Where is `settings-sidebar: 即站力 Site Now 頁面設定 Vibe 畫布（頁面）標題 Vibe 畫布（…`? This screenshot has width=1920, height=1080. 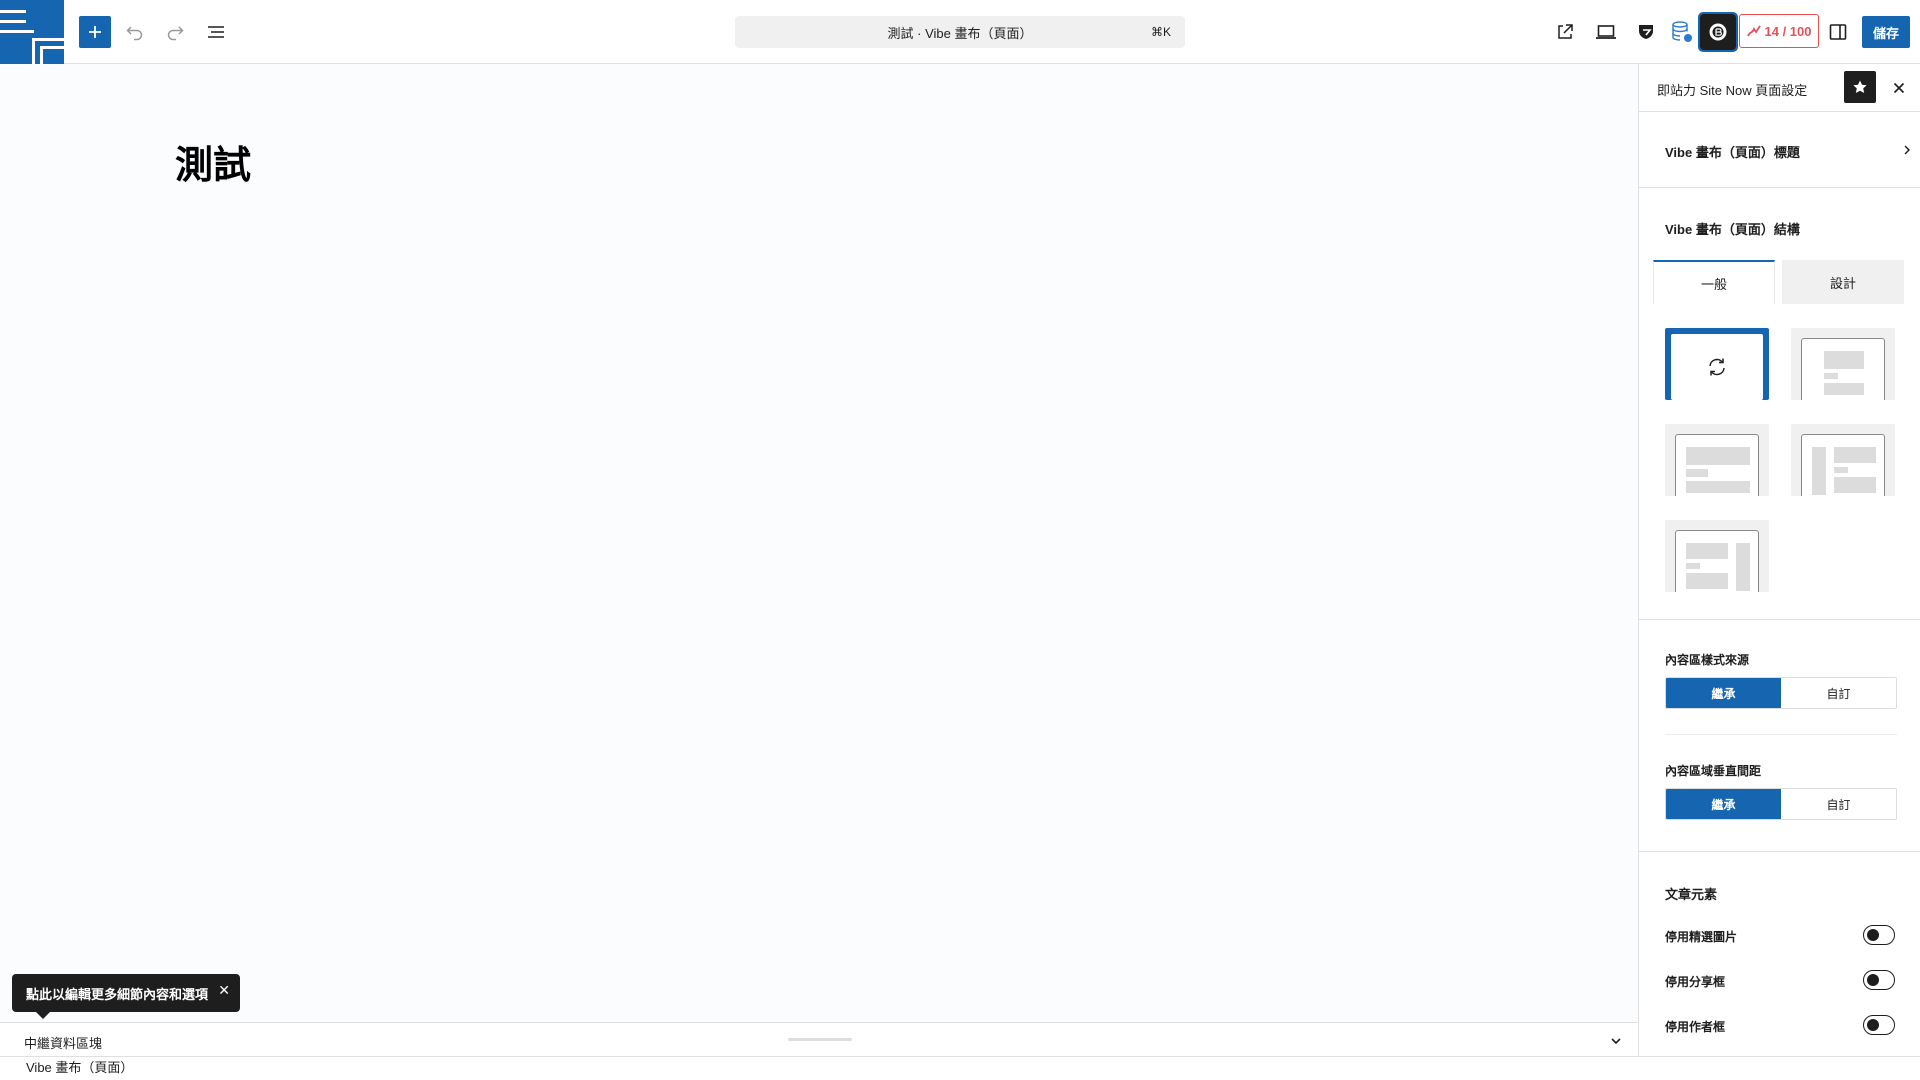
settings-sidebar: 即站力 Site Now 頁面設定 Vibe 畫布（頁面）標題 Vibe 畫布（… is located at coordinates (1779, 560).